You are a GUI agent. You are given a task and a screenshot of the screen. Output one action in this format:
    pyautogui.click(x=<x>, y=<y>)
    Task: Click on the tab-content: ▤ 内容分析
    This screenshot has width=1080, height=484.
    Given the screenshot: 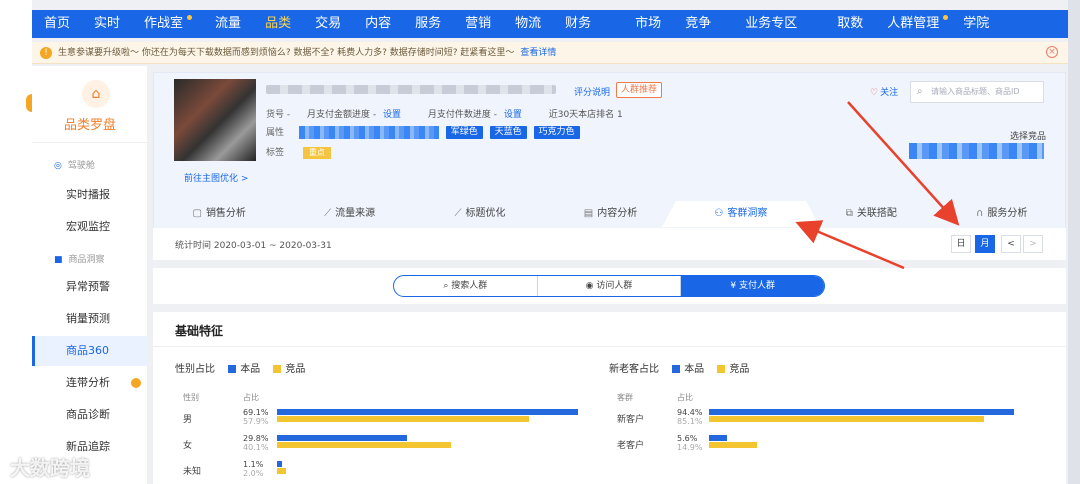 What is the action you would take?
    pyautogui.click(x=610, y=214)
    